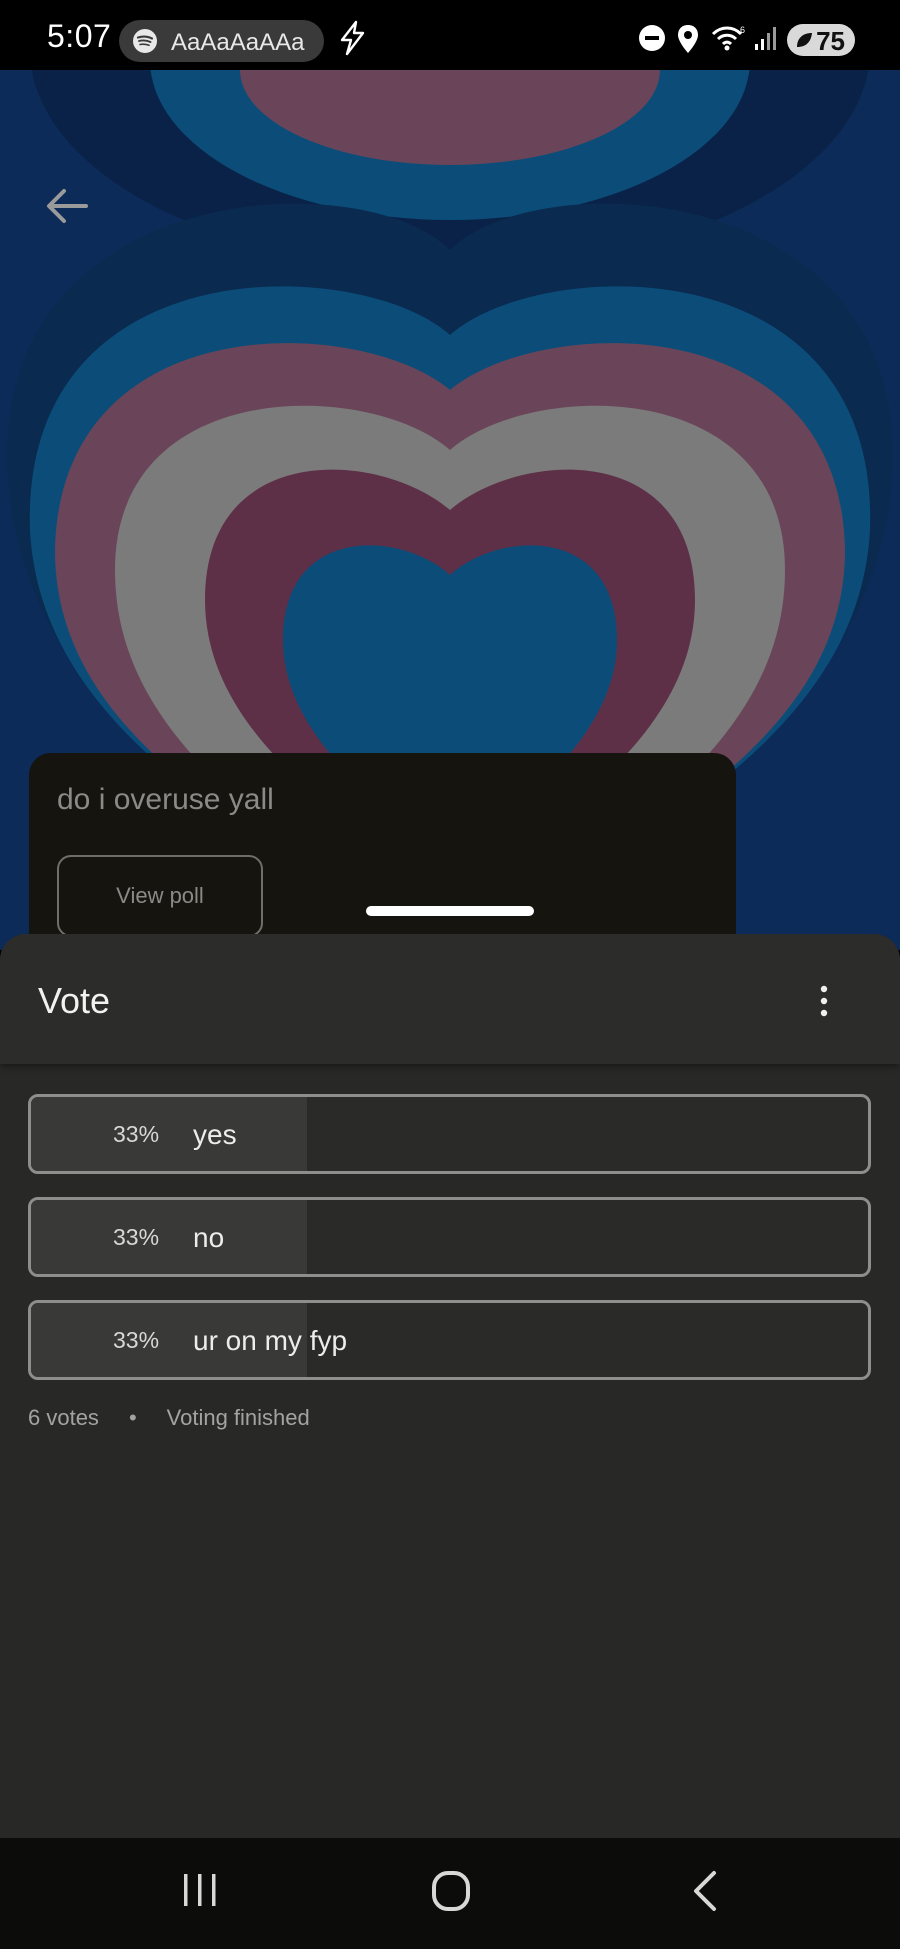 This screenshot has width=900, height=1949. I want to click on wifi-icon: 6, so click(728, 38).